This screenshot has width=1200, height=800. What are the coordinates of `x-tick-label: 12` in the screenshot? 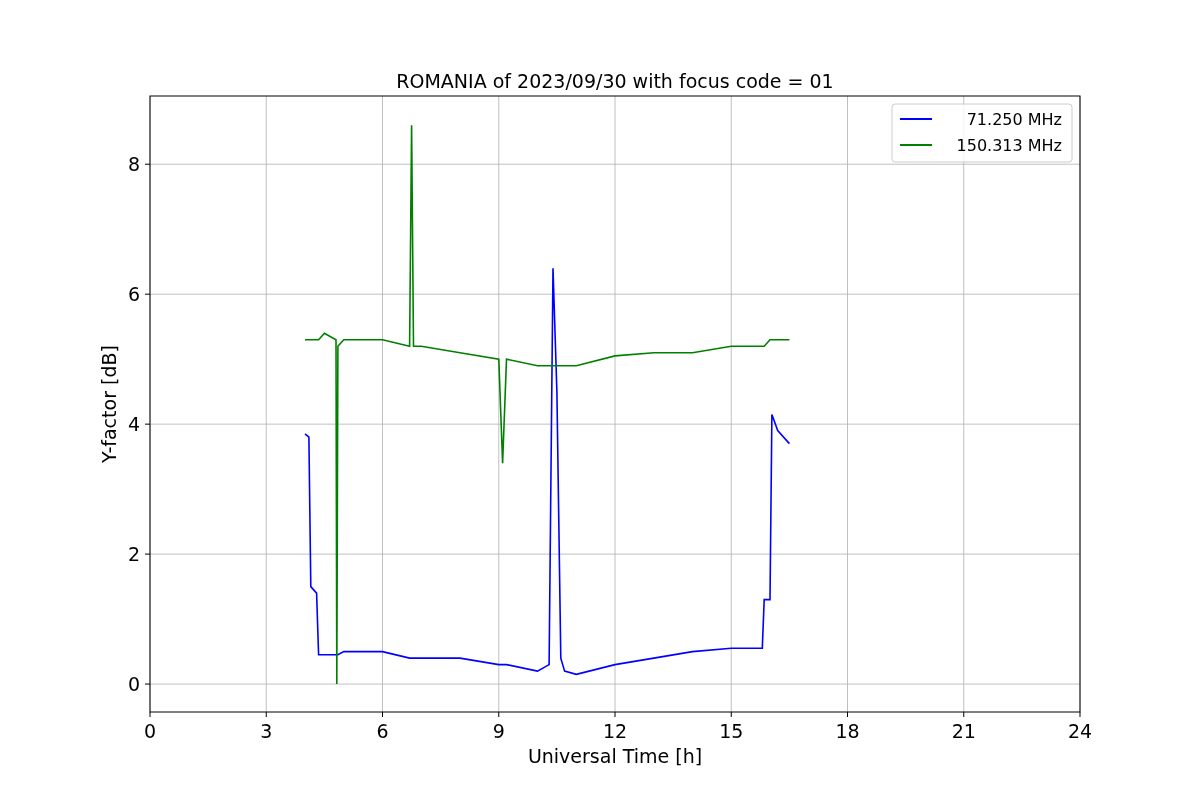 It's located at (615, 731).